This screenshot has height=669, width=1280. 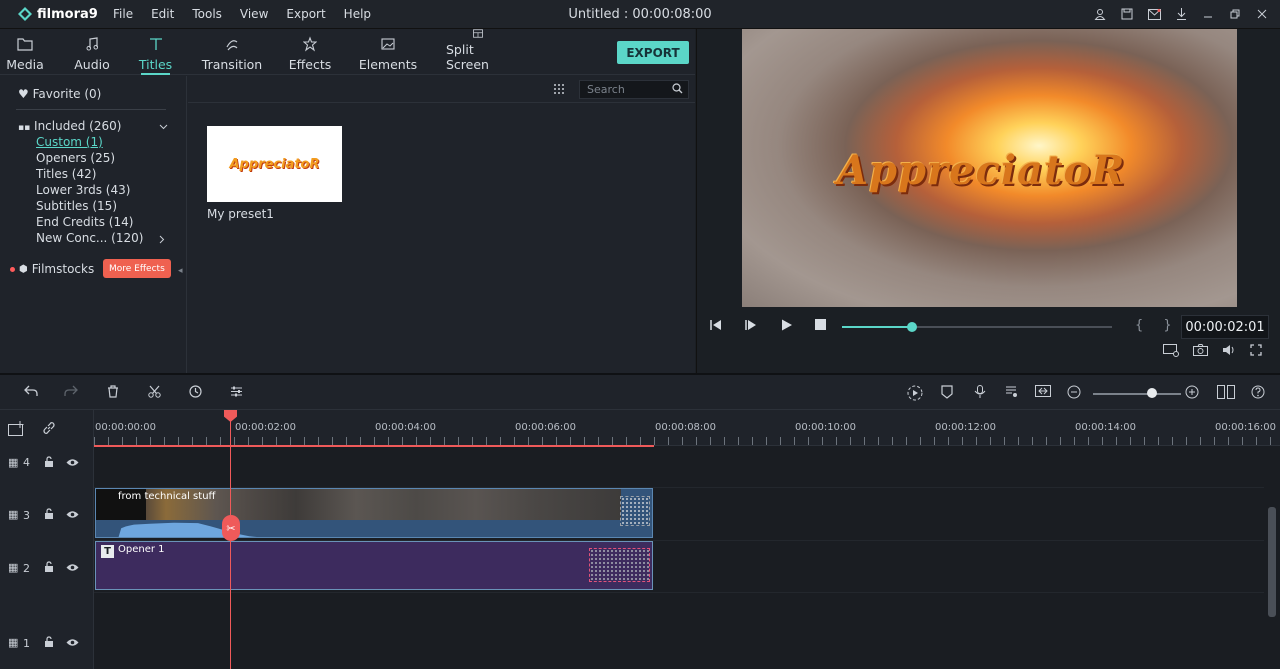 I want to click on mail-icon, so click(x=1154, y=14).